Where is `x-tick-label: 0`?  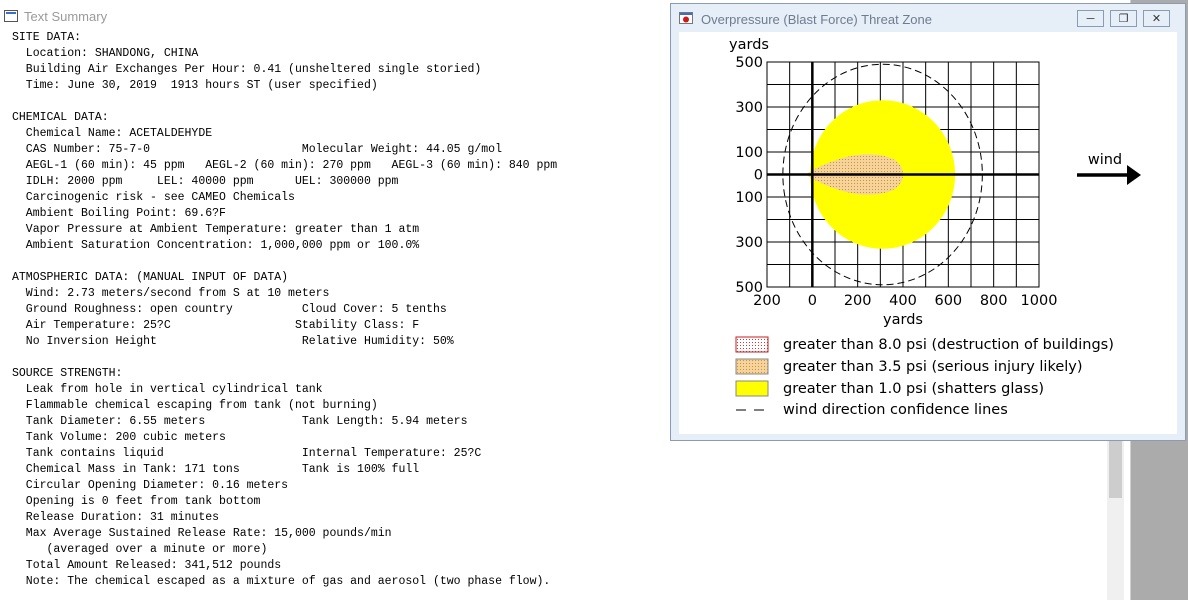 x-tick-label: 0 is located at coordinates (812, 301).